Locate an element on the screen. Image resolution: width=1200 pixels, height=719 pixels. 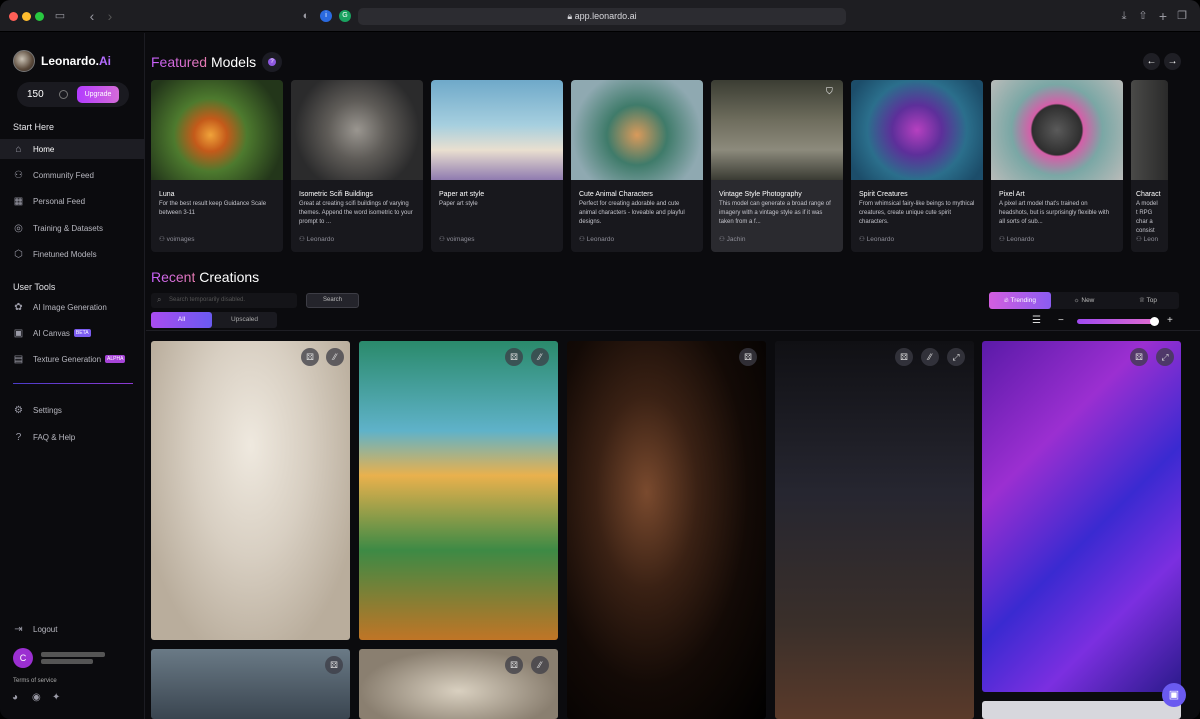
slider-knob is located at coordinates (1154, 321).